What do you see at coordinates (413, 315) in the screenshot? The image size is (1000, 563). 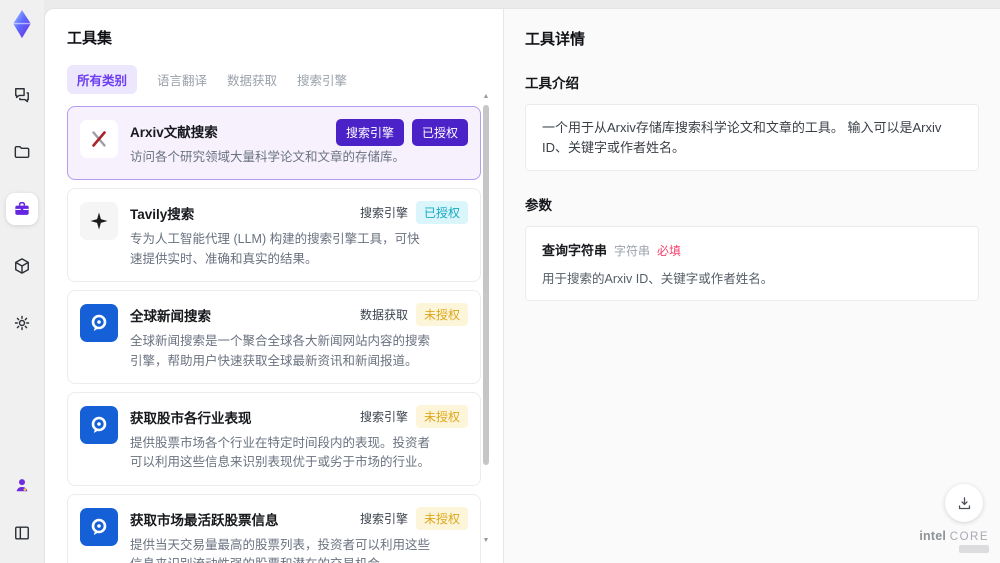 I see `tool-badges: 数据获取 未授权` at bounding box center [413, 315].